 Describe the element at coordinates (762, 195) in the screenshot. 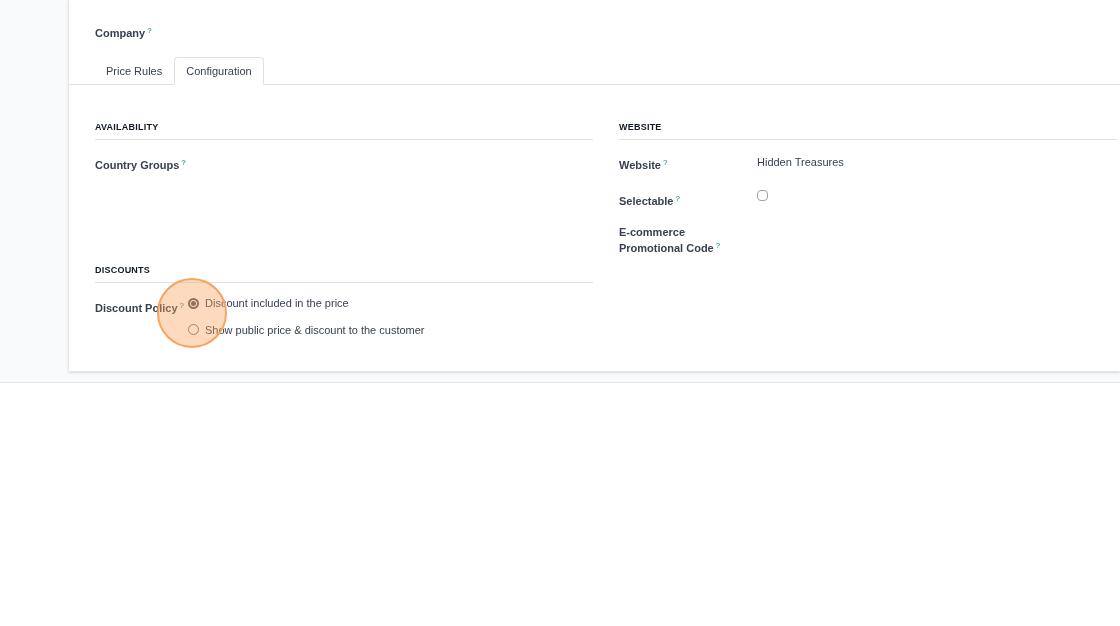

I see `checkbox` at that location.